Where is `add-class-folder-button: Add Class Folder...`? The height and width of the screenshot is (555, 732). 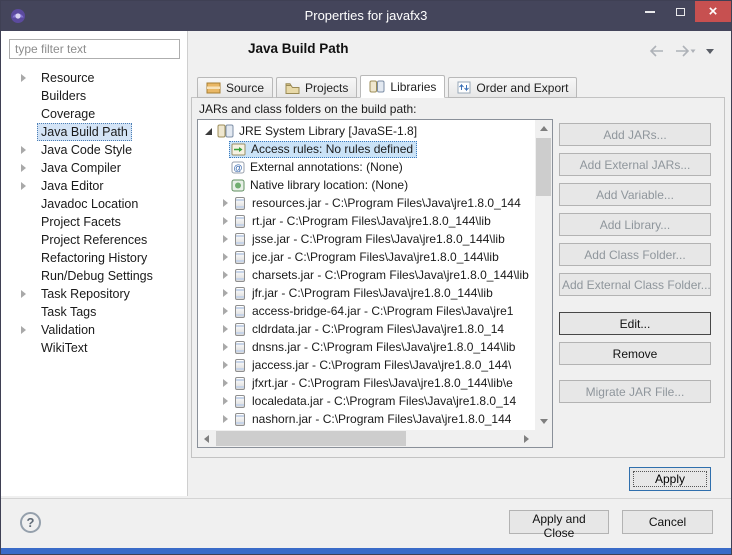 add-class-folder-button: Add Class Folder... is located at coordinates (635, 254).